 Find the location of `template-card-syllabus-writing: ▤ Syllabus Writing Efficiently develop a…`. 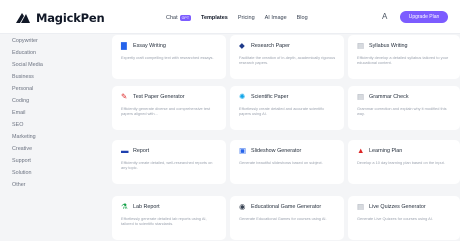

template-card-syllabus-writing: ▤ Syllabus Writing Efficiently develop a… is located at coordinates (404, 57).